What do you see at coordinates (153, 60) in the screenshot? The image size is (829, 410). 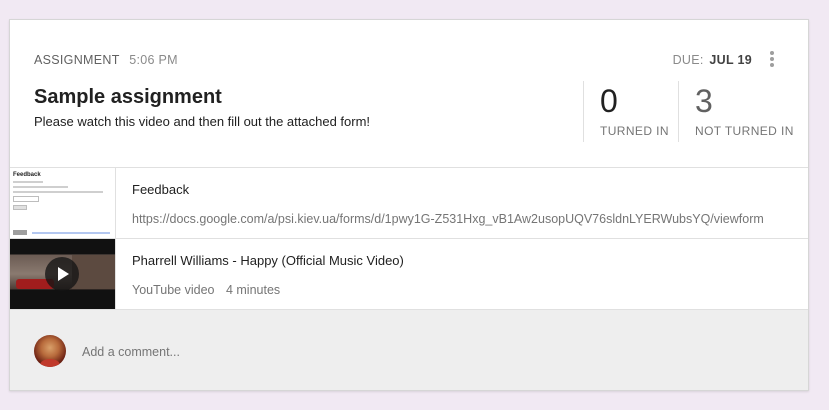 I see `assignment-time: 5:06 PM` at bounding box center [153, 60].